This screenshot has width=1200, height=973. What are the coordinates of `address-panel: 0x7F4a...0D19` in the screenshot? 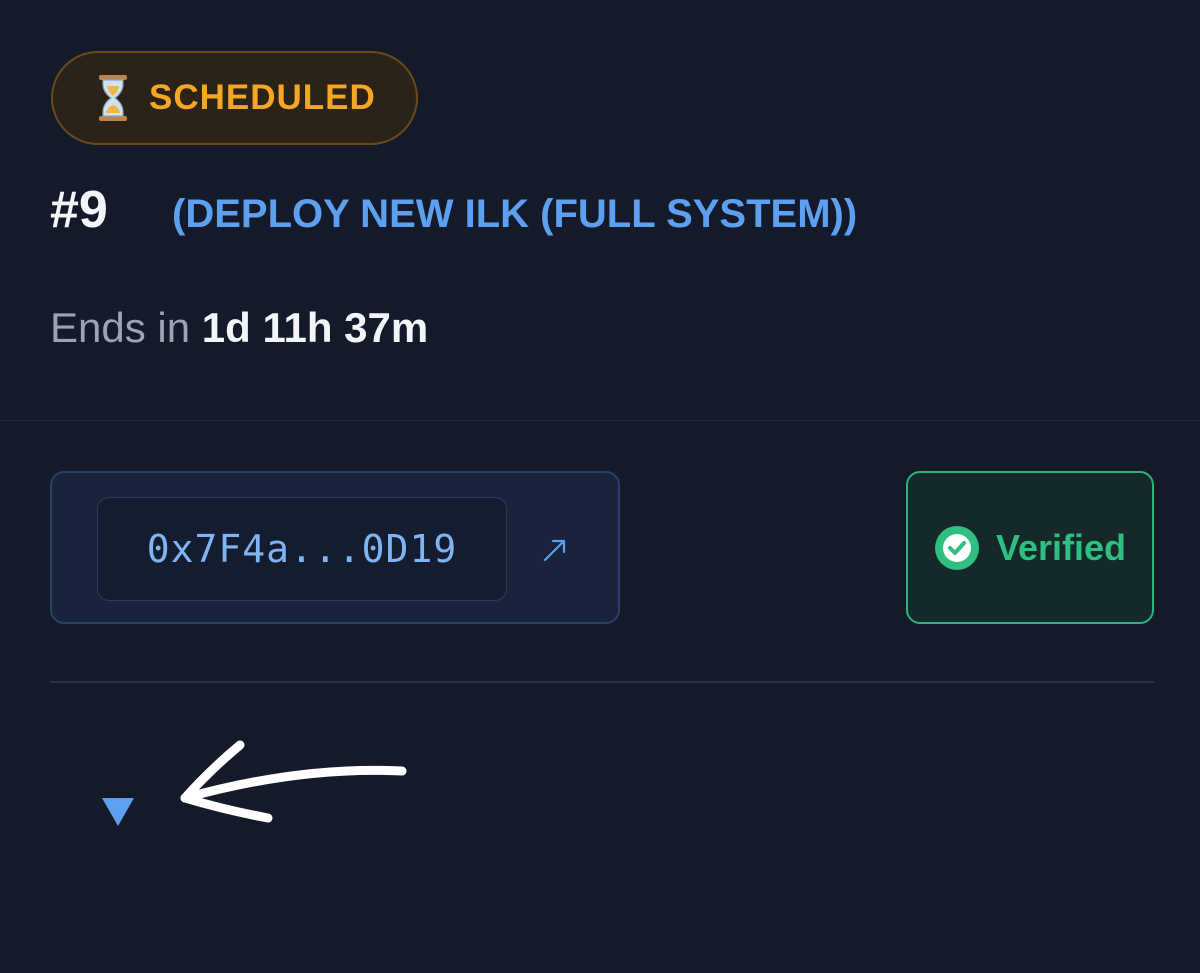 It's located at (335, 547).